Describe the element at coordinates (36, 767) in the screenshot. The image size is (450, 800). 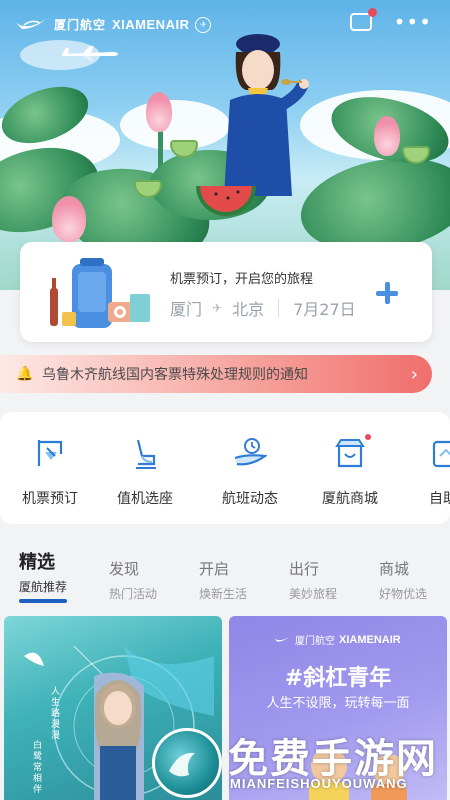
I see `feed-card-vertical-text: 白鹭常相伴` at that location.